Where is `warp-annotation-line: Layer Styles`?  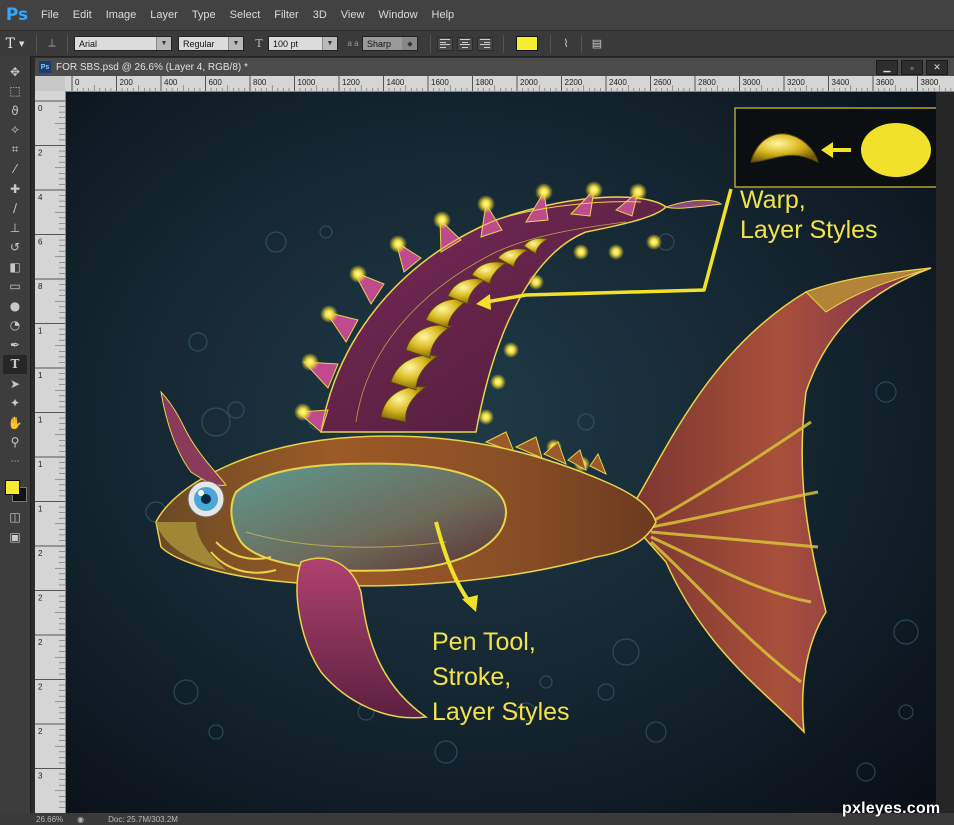
warp-annotation-line: Layer Styles is located at coordinates (809, 230).